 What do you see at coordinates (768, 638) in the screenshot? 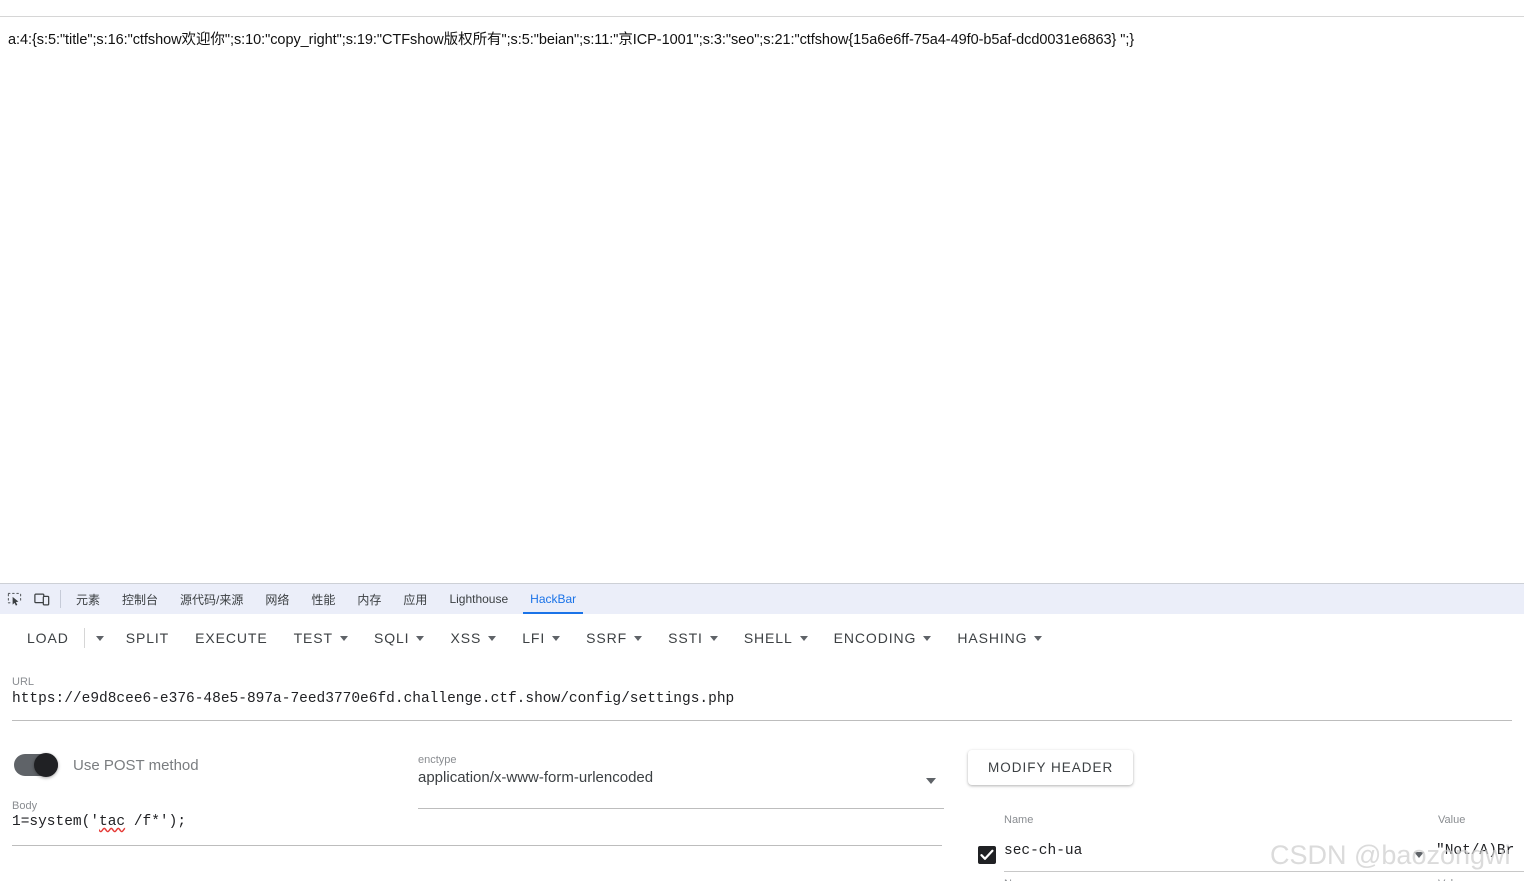
I see `shell-label: SHELL` at bounding box center [768, 638].